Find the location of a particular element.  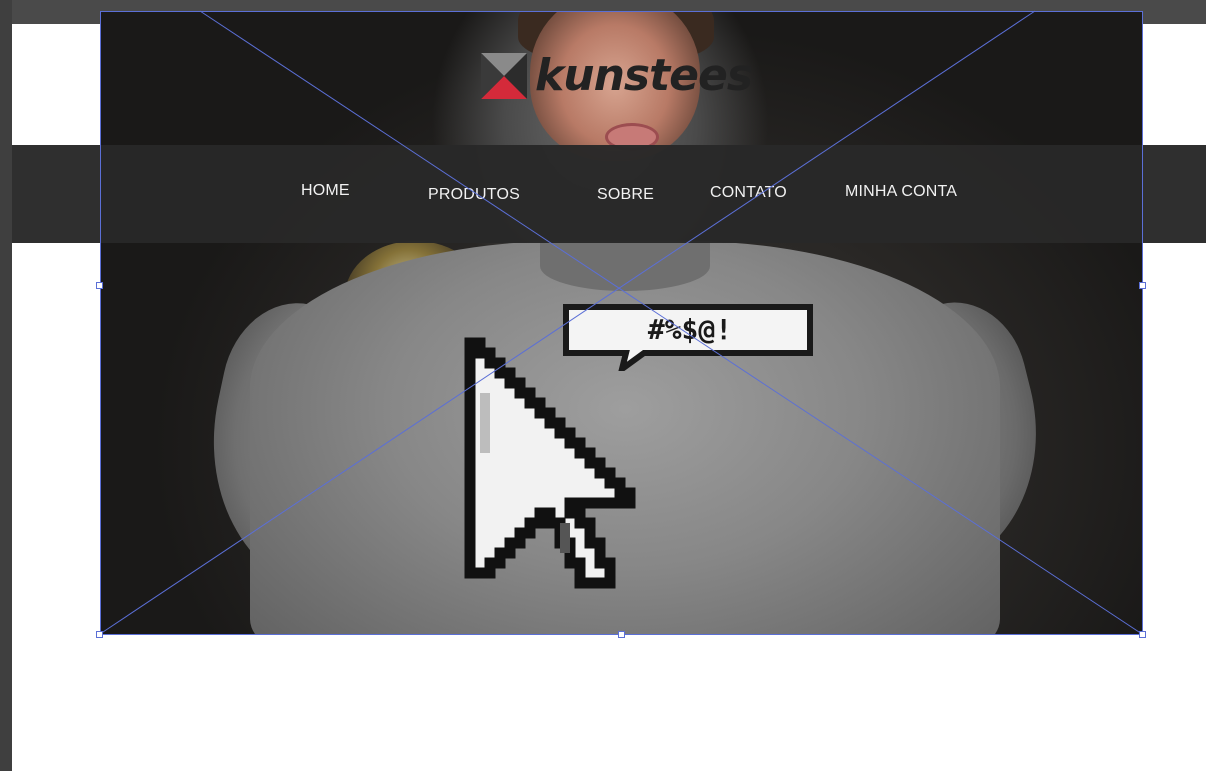

nav-produtos: PRODUTOS is located at coordinates (474, 195).